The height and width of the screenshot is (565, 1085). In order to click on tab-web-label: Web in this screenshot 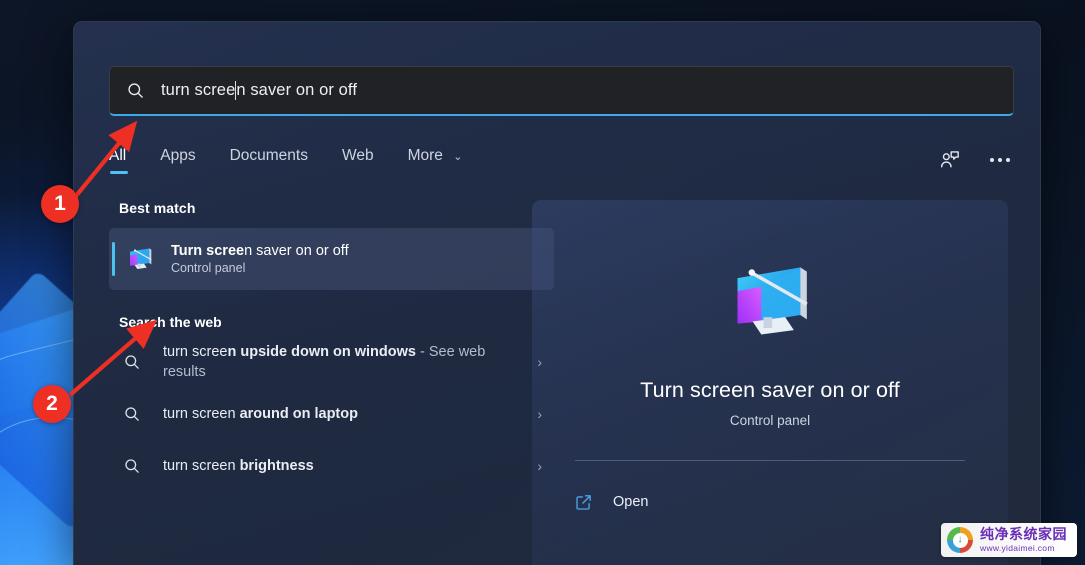, I will do `click(357, 155)`.